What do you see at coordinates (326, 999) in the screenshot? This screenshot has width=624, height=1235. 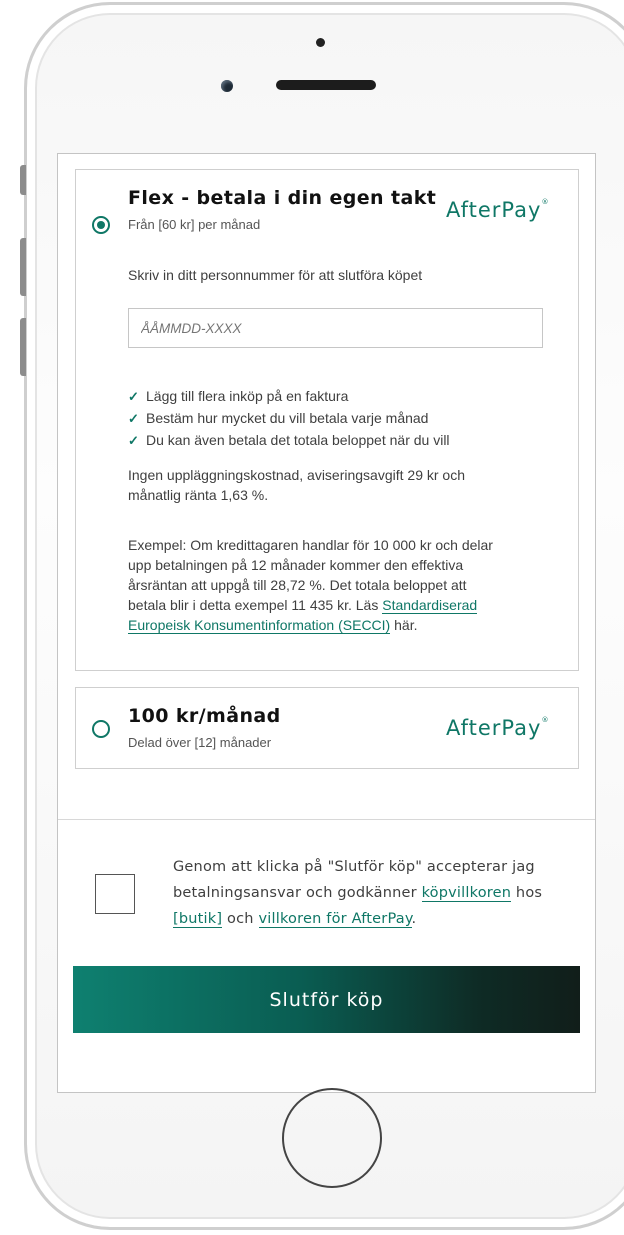 I see `complete-purchase-button: Slutför köp` at bounding box center [326, 999].